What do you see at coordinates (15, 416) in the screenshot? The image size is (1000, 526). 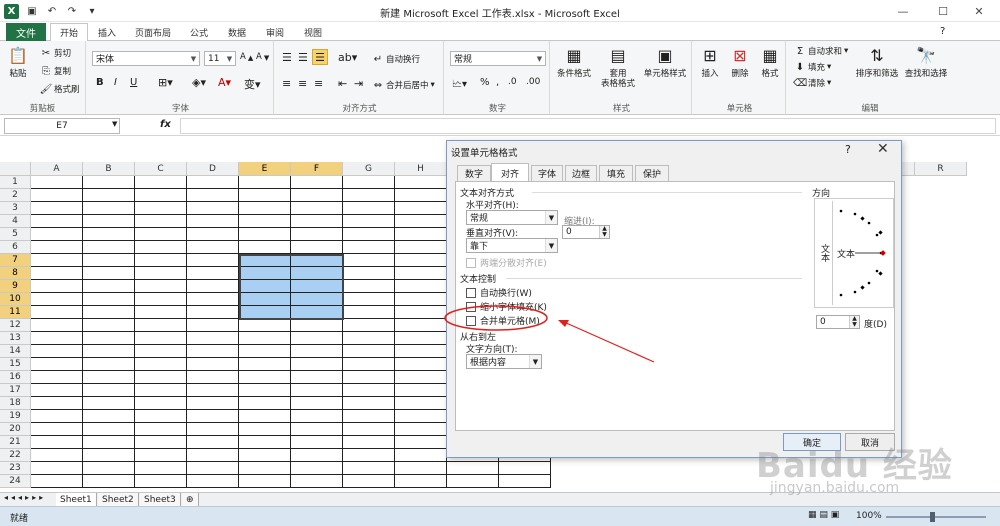 I see `row-header-19: 19` at bounding box center [15, 416].